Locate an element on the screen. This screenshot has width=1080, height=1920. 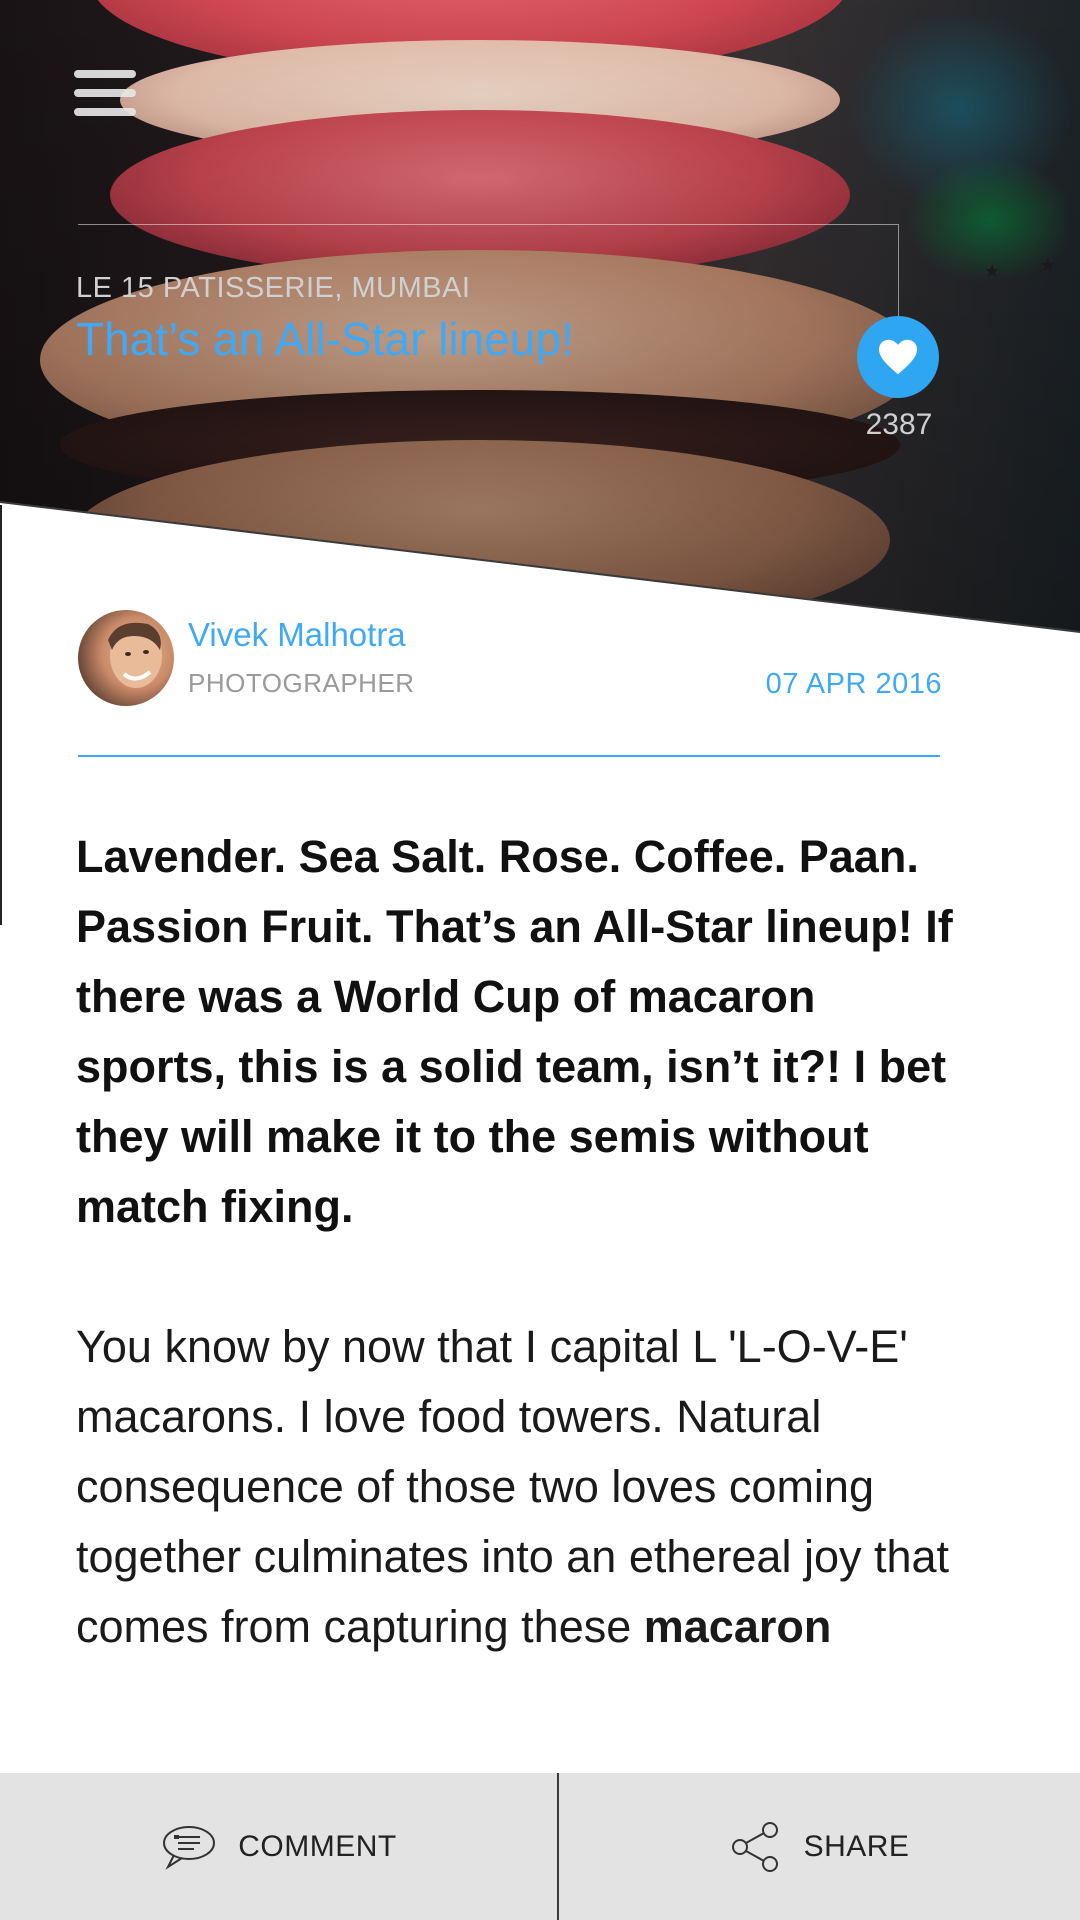
article-body-bold: macaron is located at coordinates (737, 1626).